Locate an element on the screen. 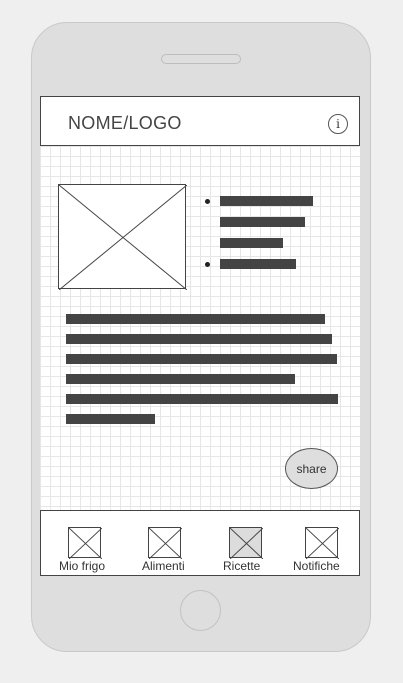 The image size is (403, 683). tab-label: Notifiche is located at coordinates (316, 566).